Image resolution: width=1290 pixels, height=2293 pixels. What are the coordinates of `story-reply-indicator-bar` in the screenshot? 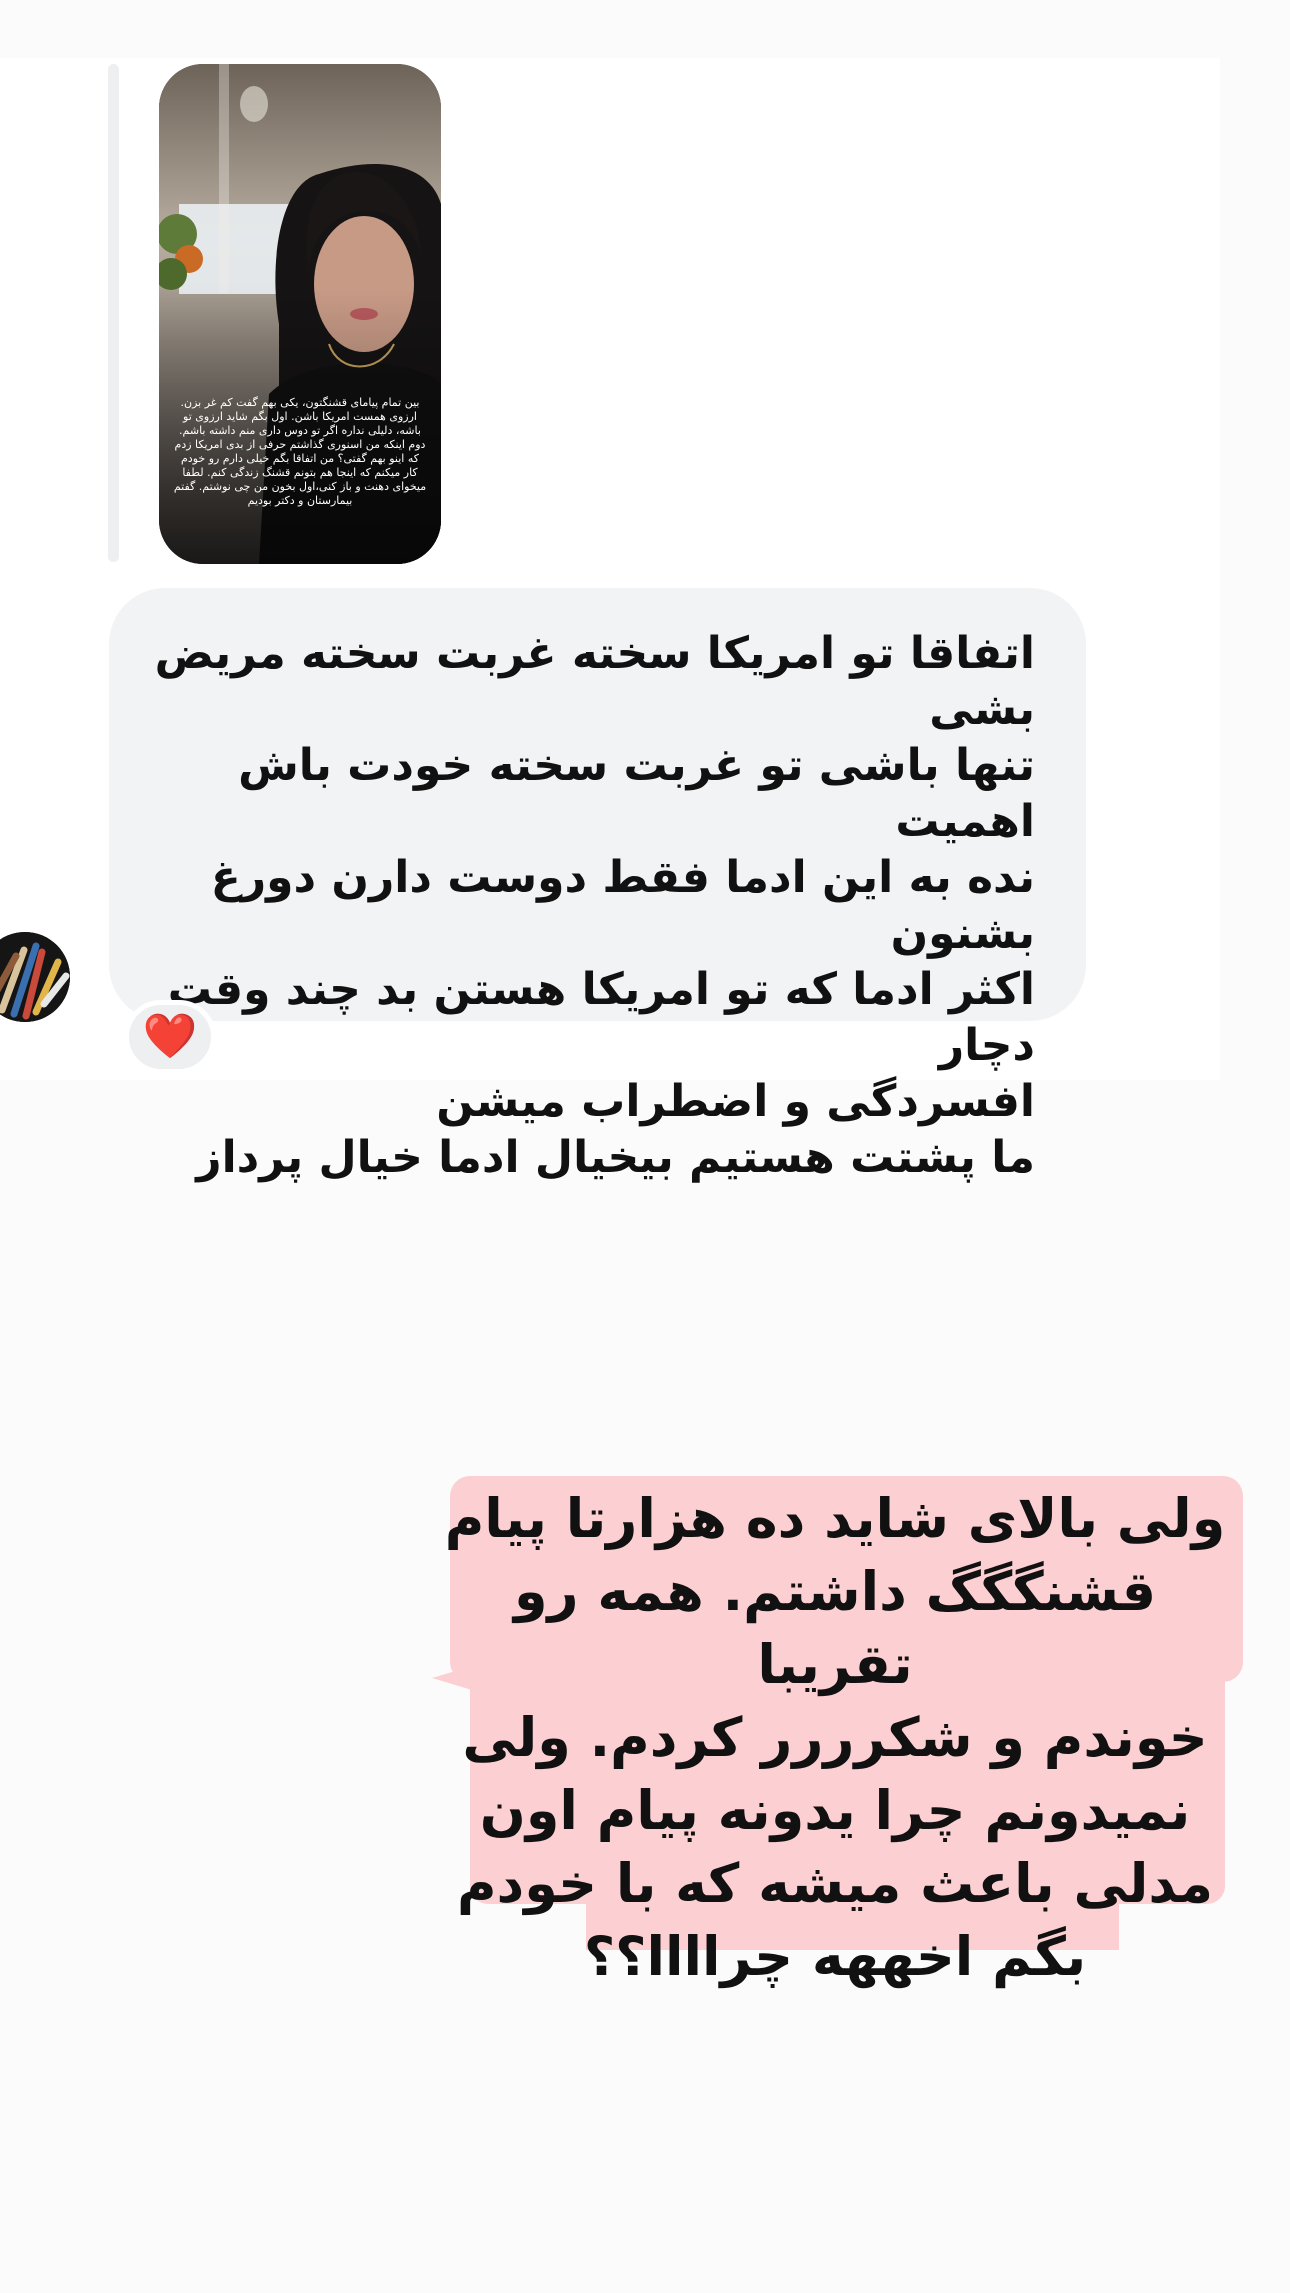 It's located at (113, 313).